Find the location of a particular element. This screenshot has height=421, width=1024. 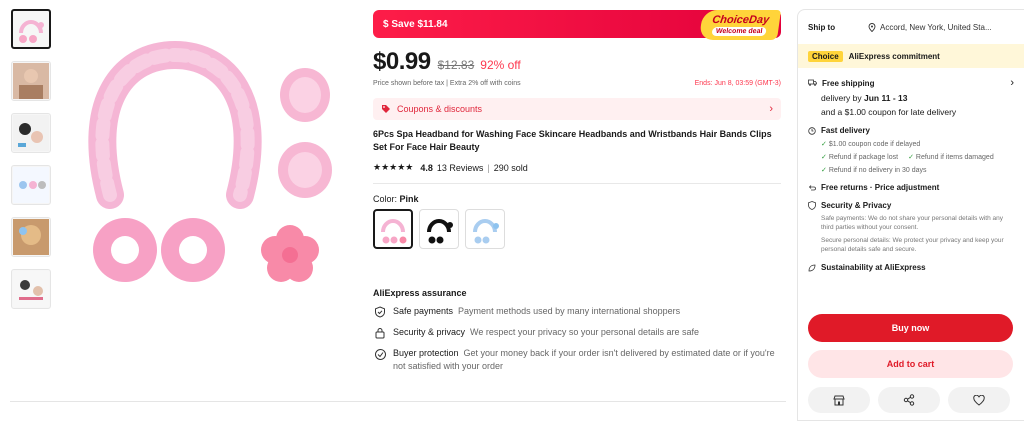

promo-banner: $ Save $11.84 ChoiceDay Welcome deal is located at coordinates (577, 25).